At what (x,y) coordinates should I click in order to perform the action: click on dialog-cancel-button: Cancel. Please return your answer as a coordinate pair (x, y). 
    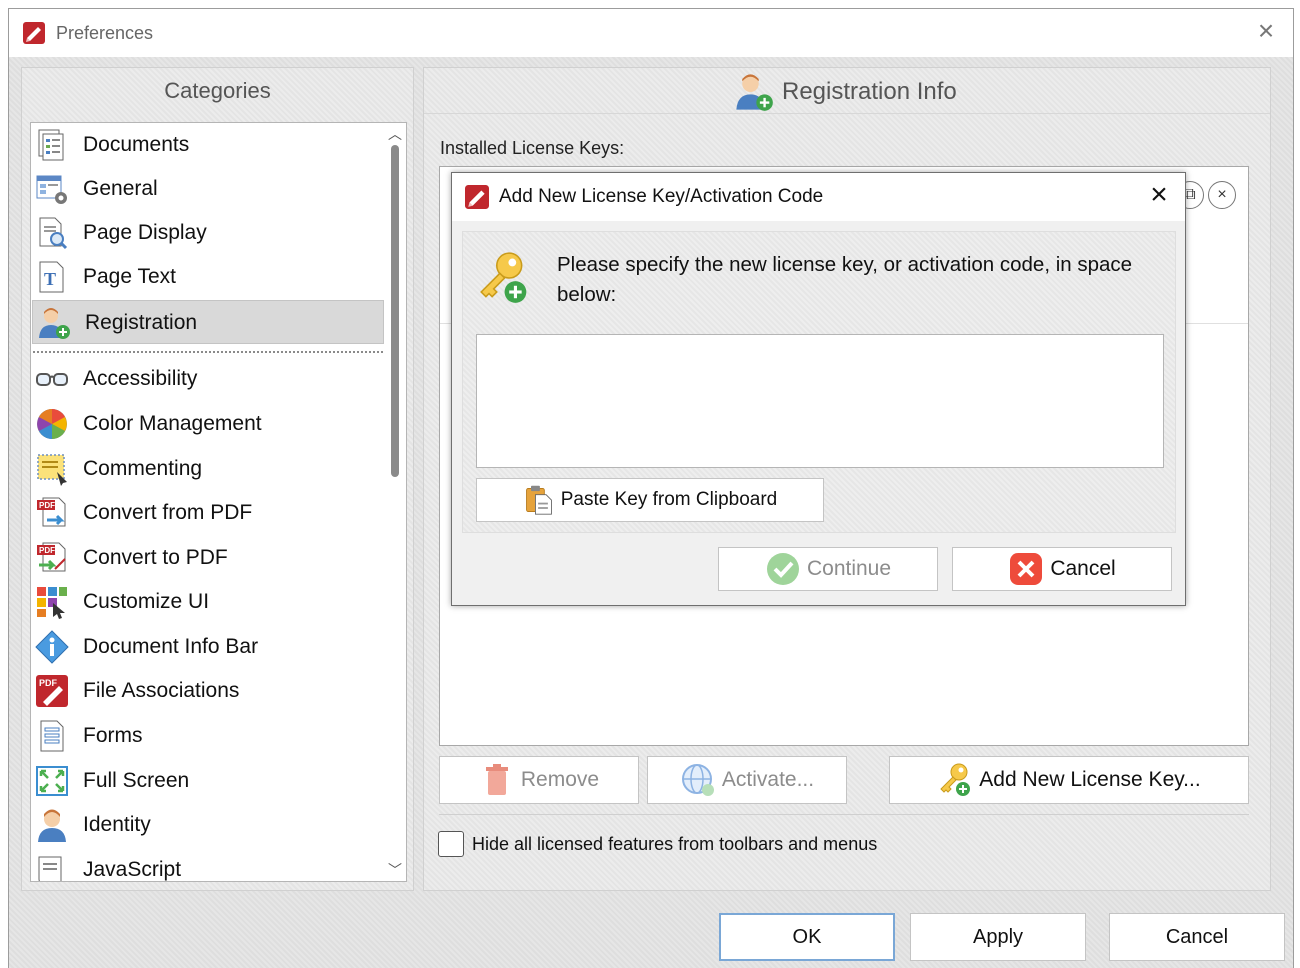
    Looking at the image, I should click on (1062, 569).